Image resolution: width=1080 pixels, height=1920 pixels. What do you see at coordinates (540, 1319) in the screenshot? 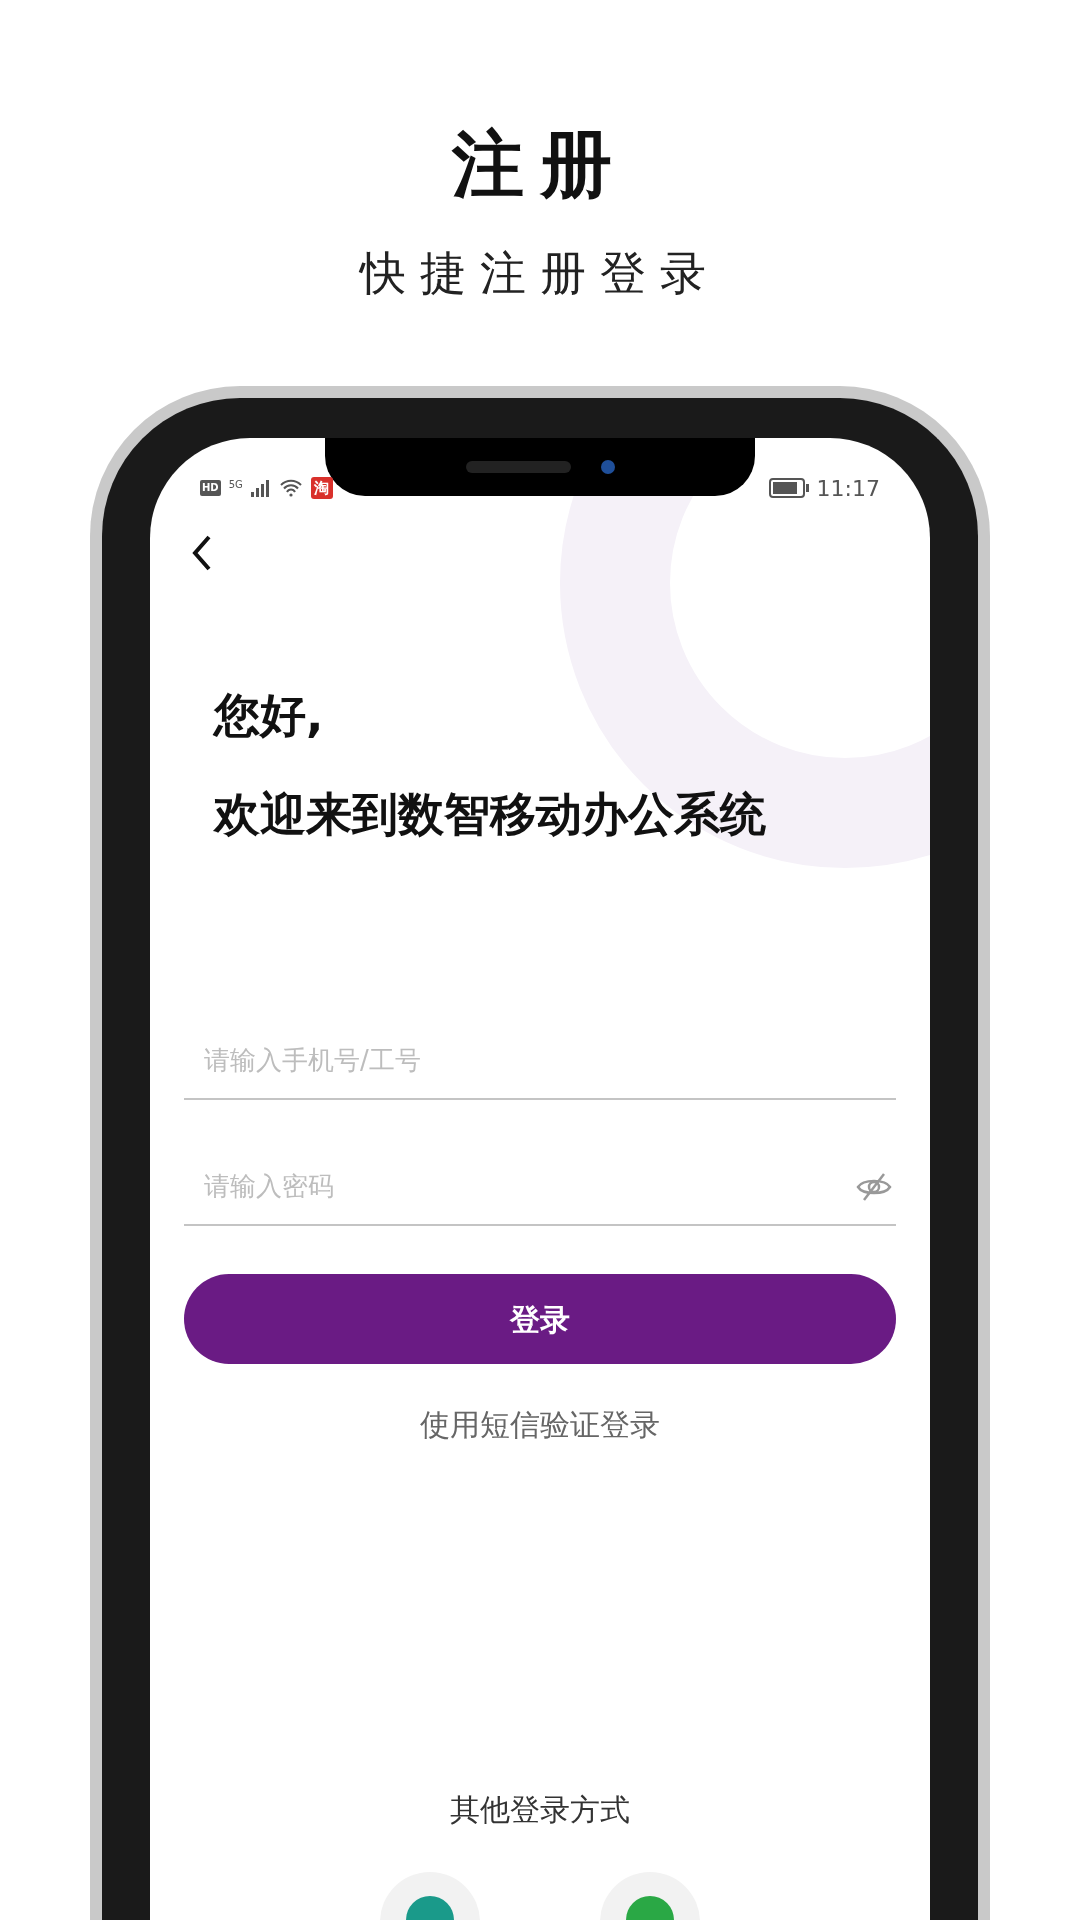
I see `login-button: 登录` at bounding box center [540, 1319].